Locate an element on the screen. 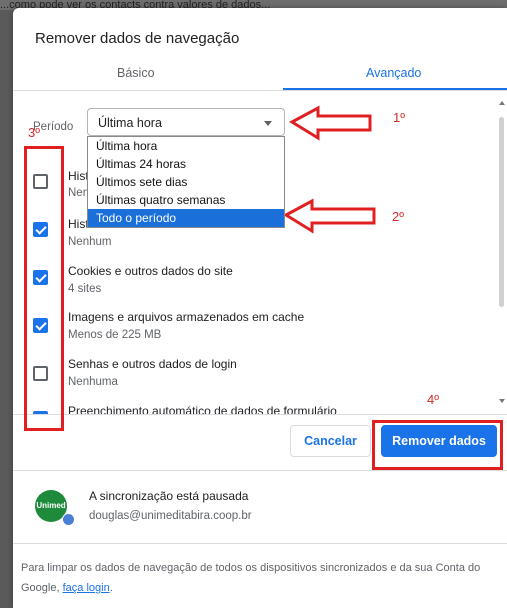 This screenshot has height=608, width=507. scroll-down-arrow-icon is located at coordinates (502, 401).